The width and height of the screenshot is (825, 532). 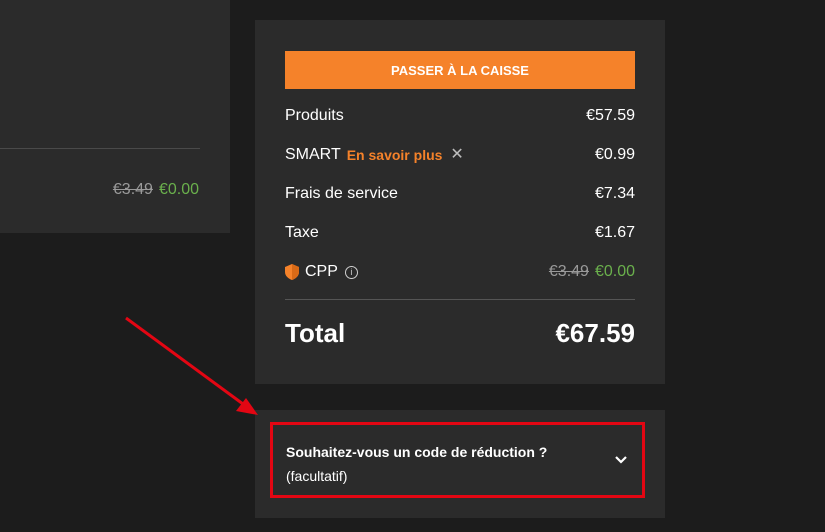 I want to click on checkout-button: PASSER À LA CAISSE, so click(x=460, y=70).